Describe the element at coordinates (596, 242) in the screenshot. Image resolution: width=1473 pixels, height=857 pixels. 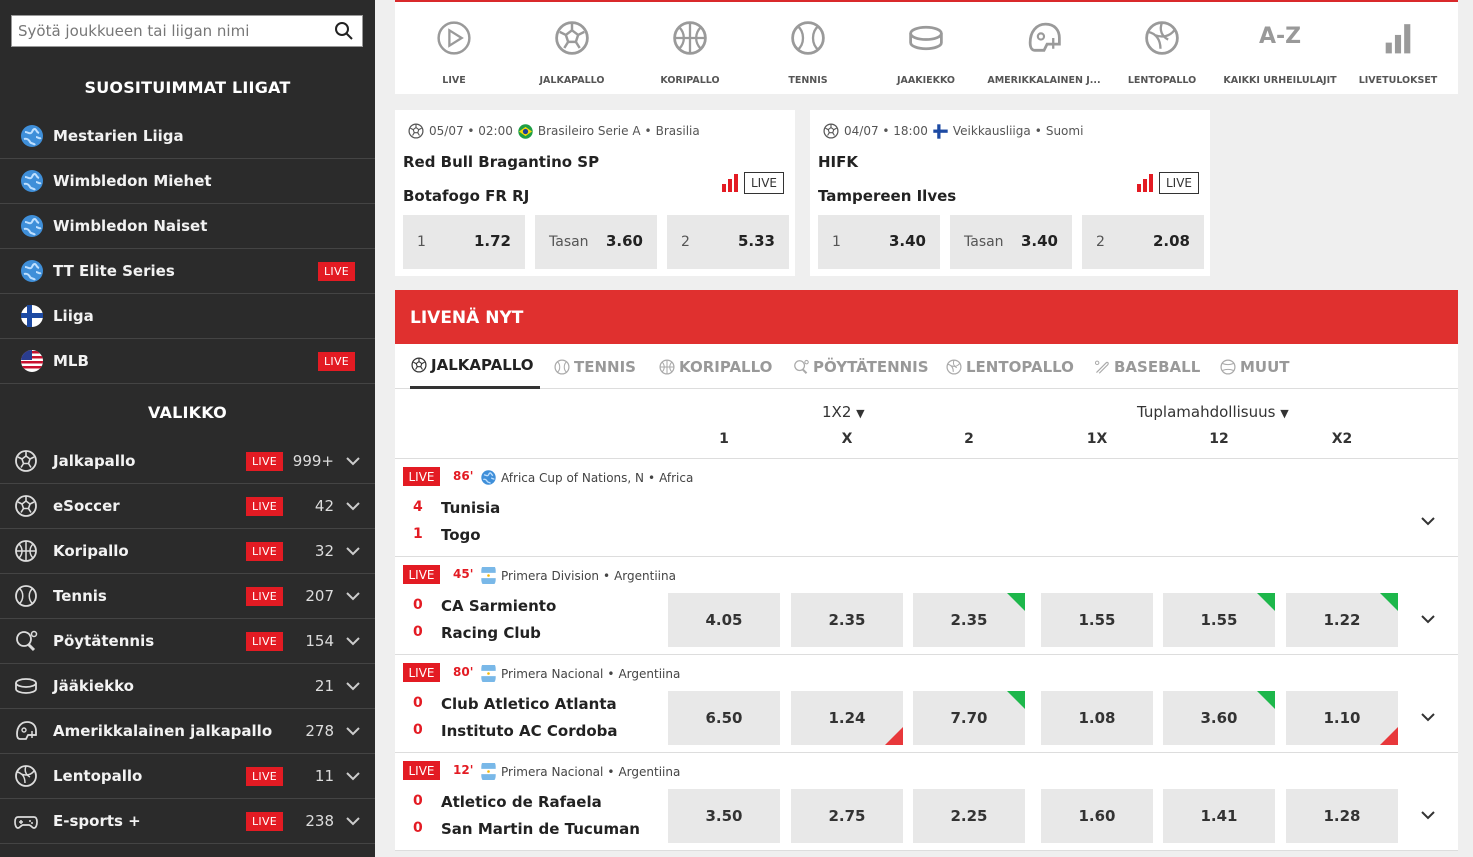
I see `featured-odds-button: Tasan 3.60` at that location.